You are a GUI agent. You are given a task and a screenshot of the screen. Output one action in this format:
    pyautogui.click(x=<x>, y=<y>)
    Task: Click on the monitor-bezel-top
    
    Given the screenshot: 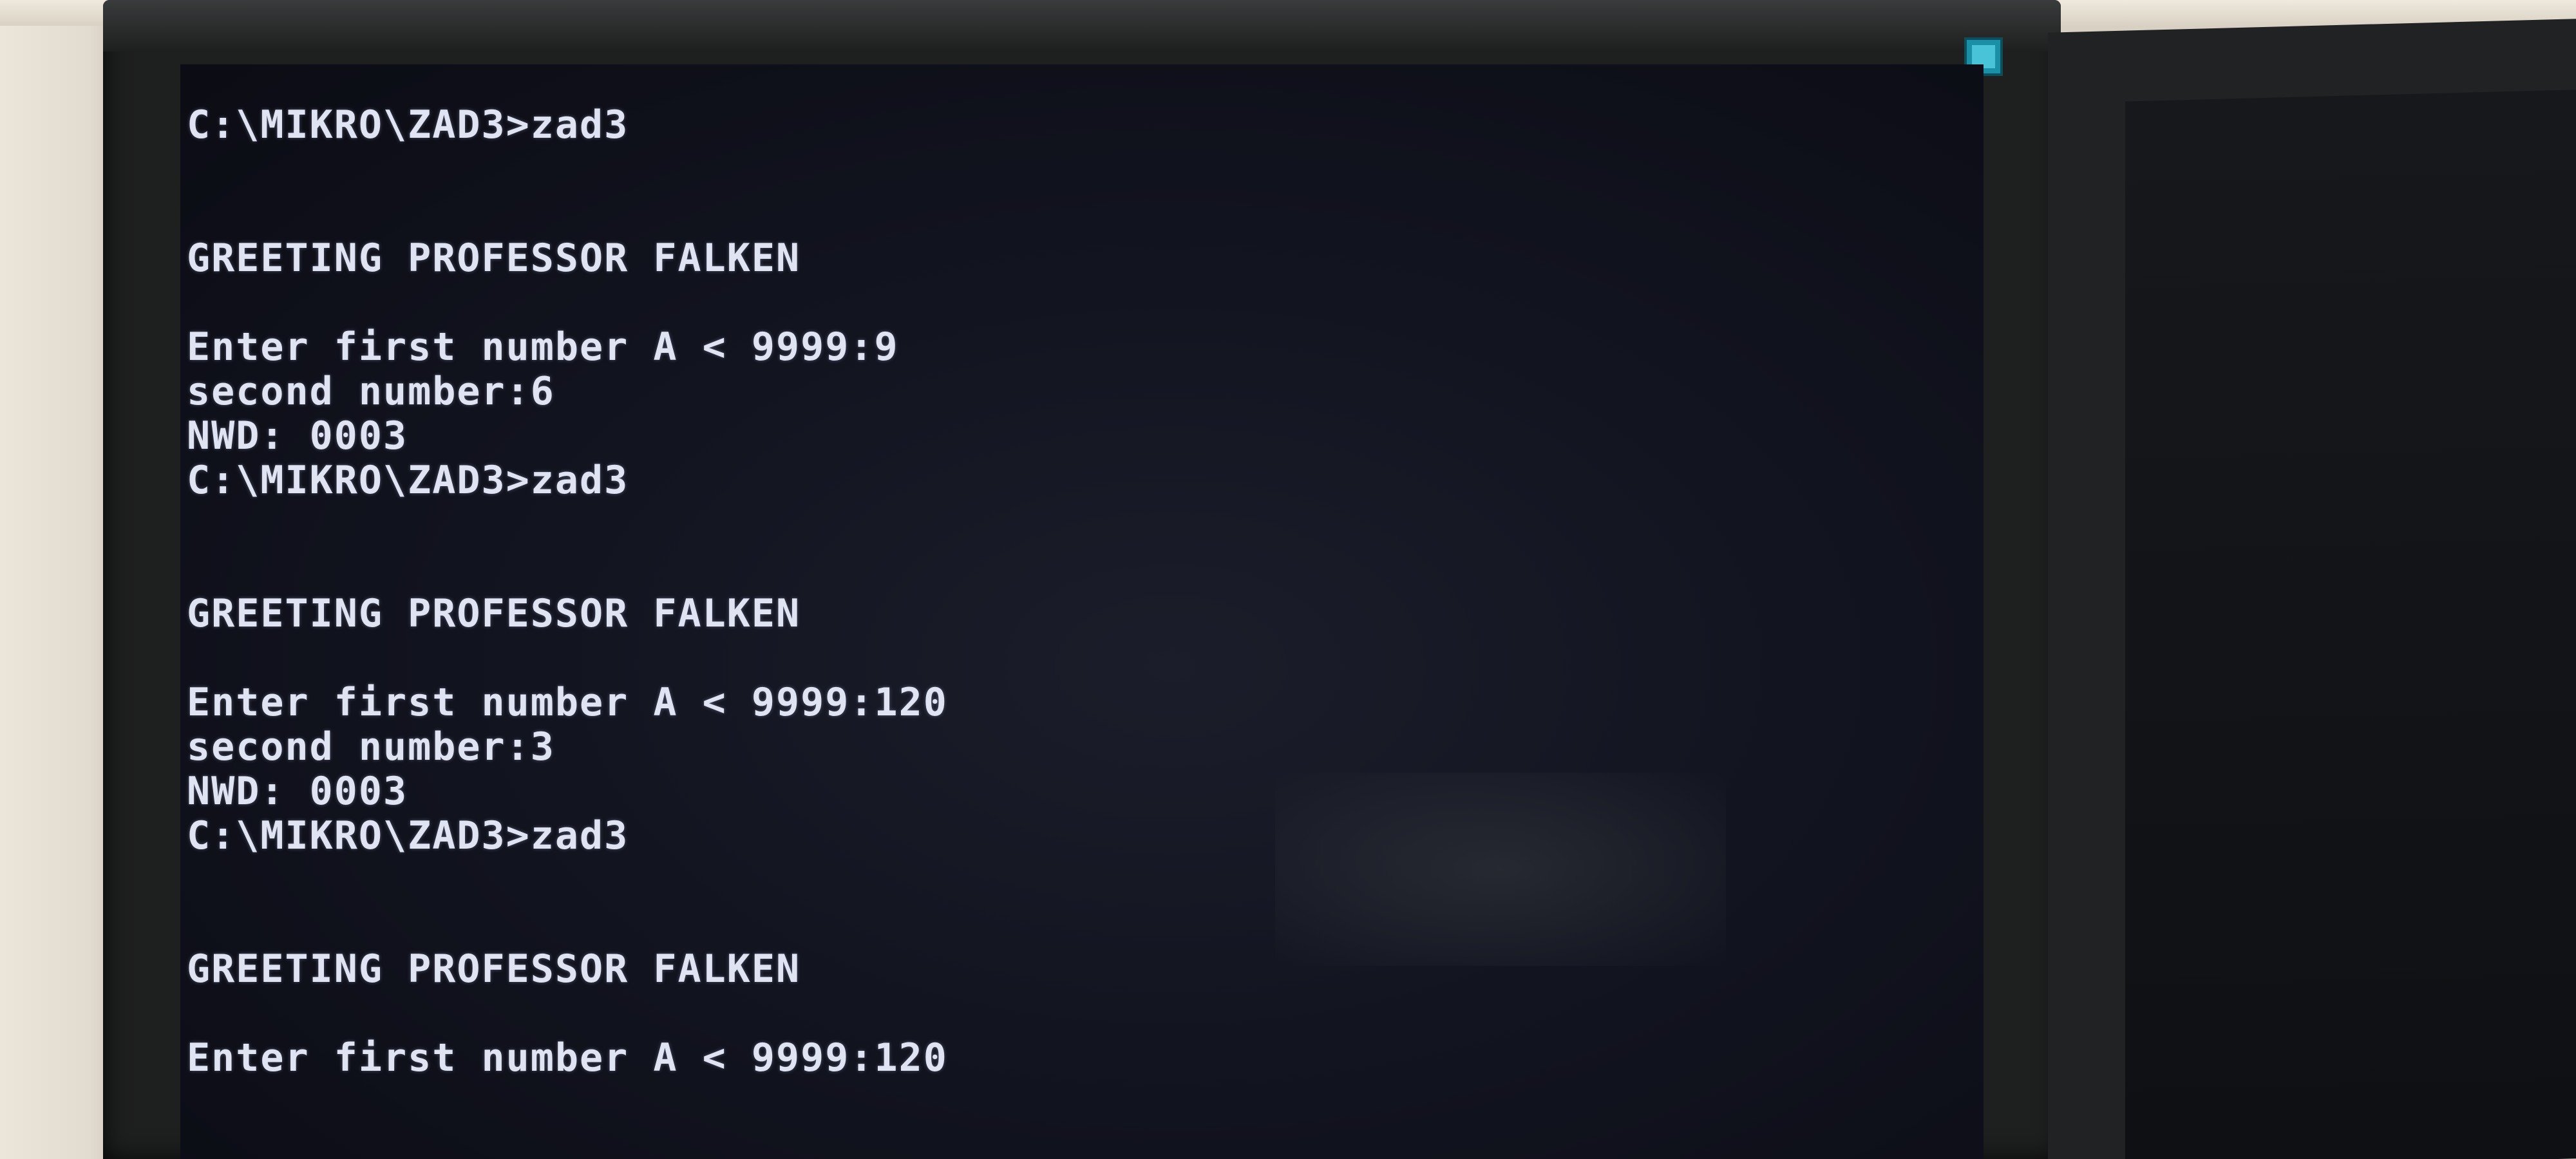 What is the action you would take?
    pyautogui.click(x=1082, y=26)
    